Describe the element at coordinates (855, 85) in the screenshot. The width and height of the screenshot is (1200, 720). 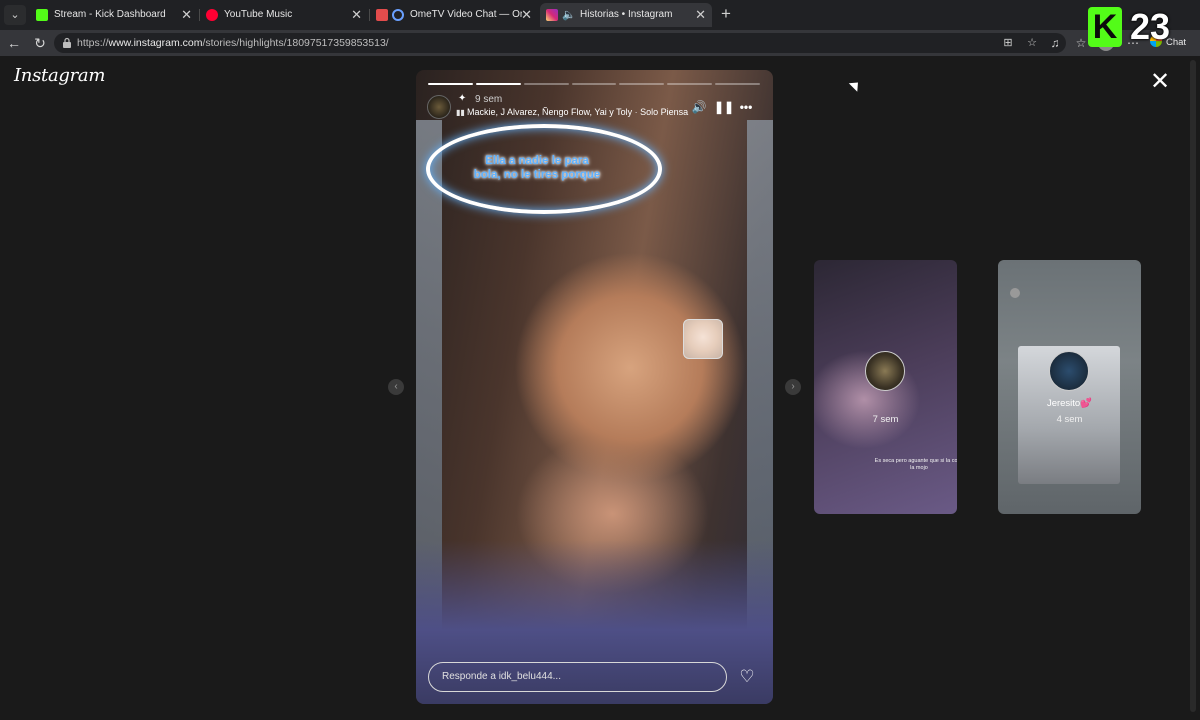
I see `mouse-cursor-icon` at that location.